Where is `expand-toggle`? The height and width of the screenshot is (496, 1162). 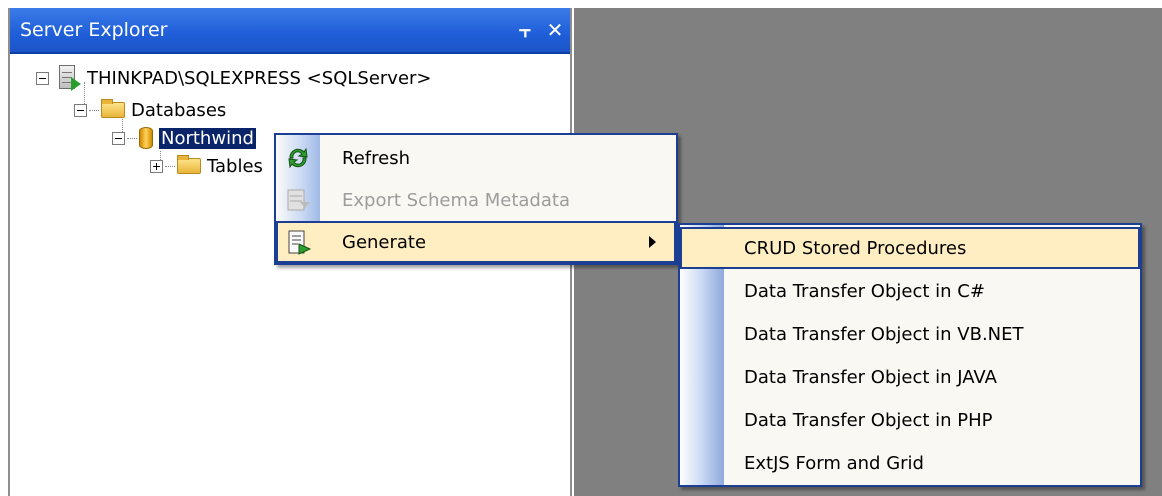
expand-toggle is located at coordinates (156, 166).